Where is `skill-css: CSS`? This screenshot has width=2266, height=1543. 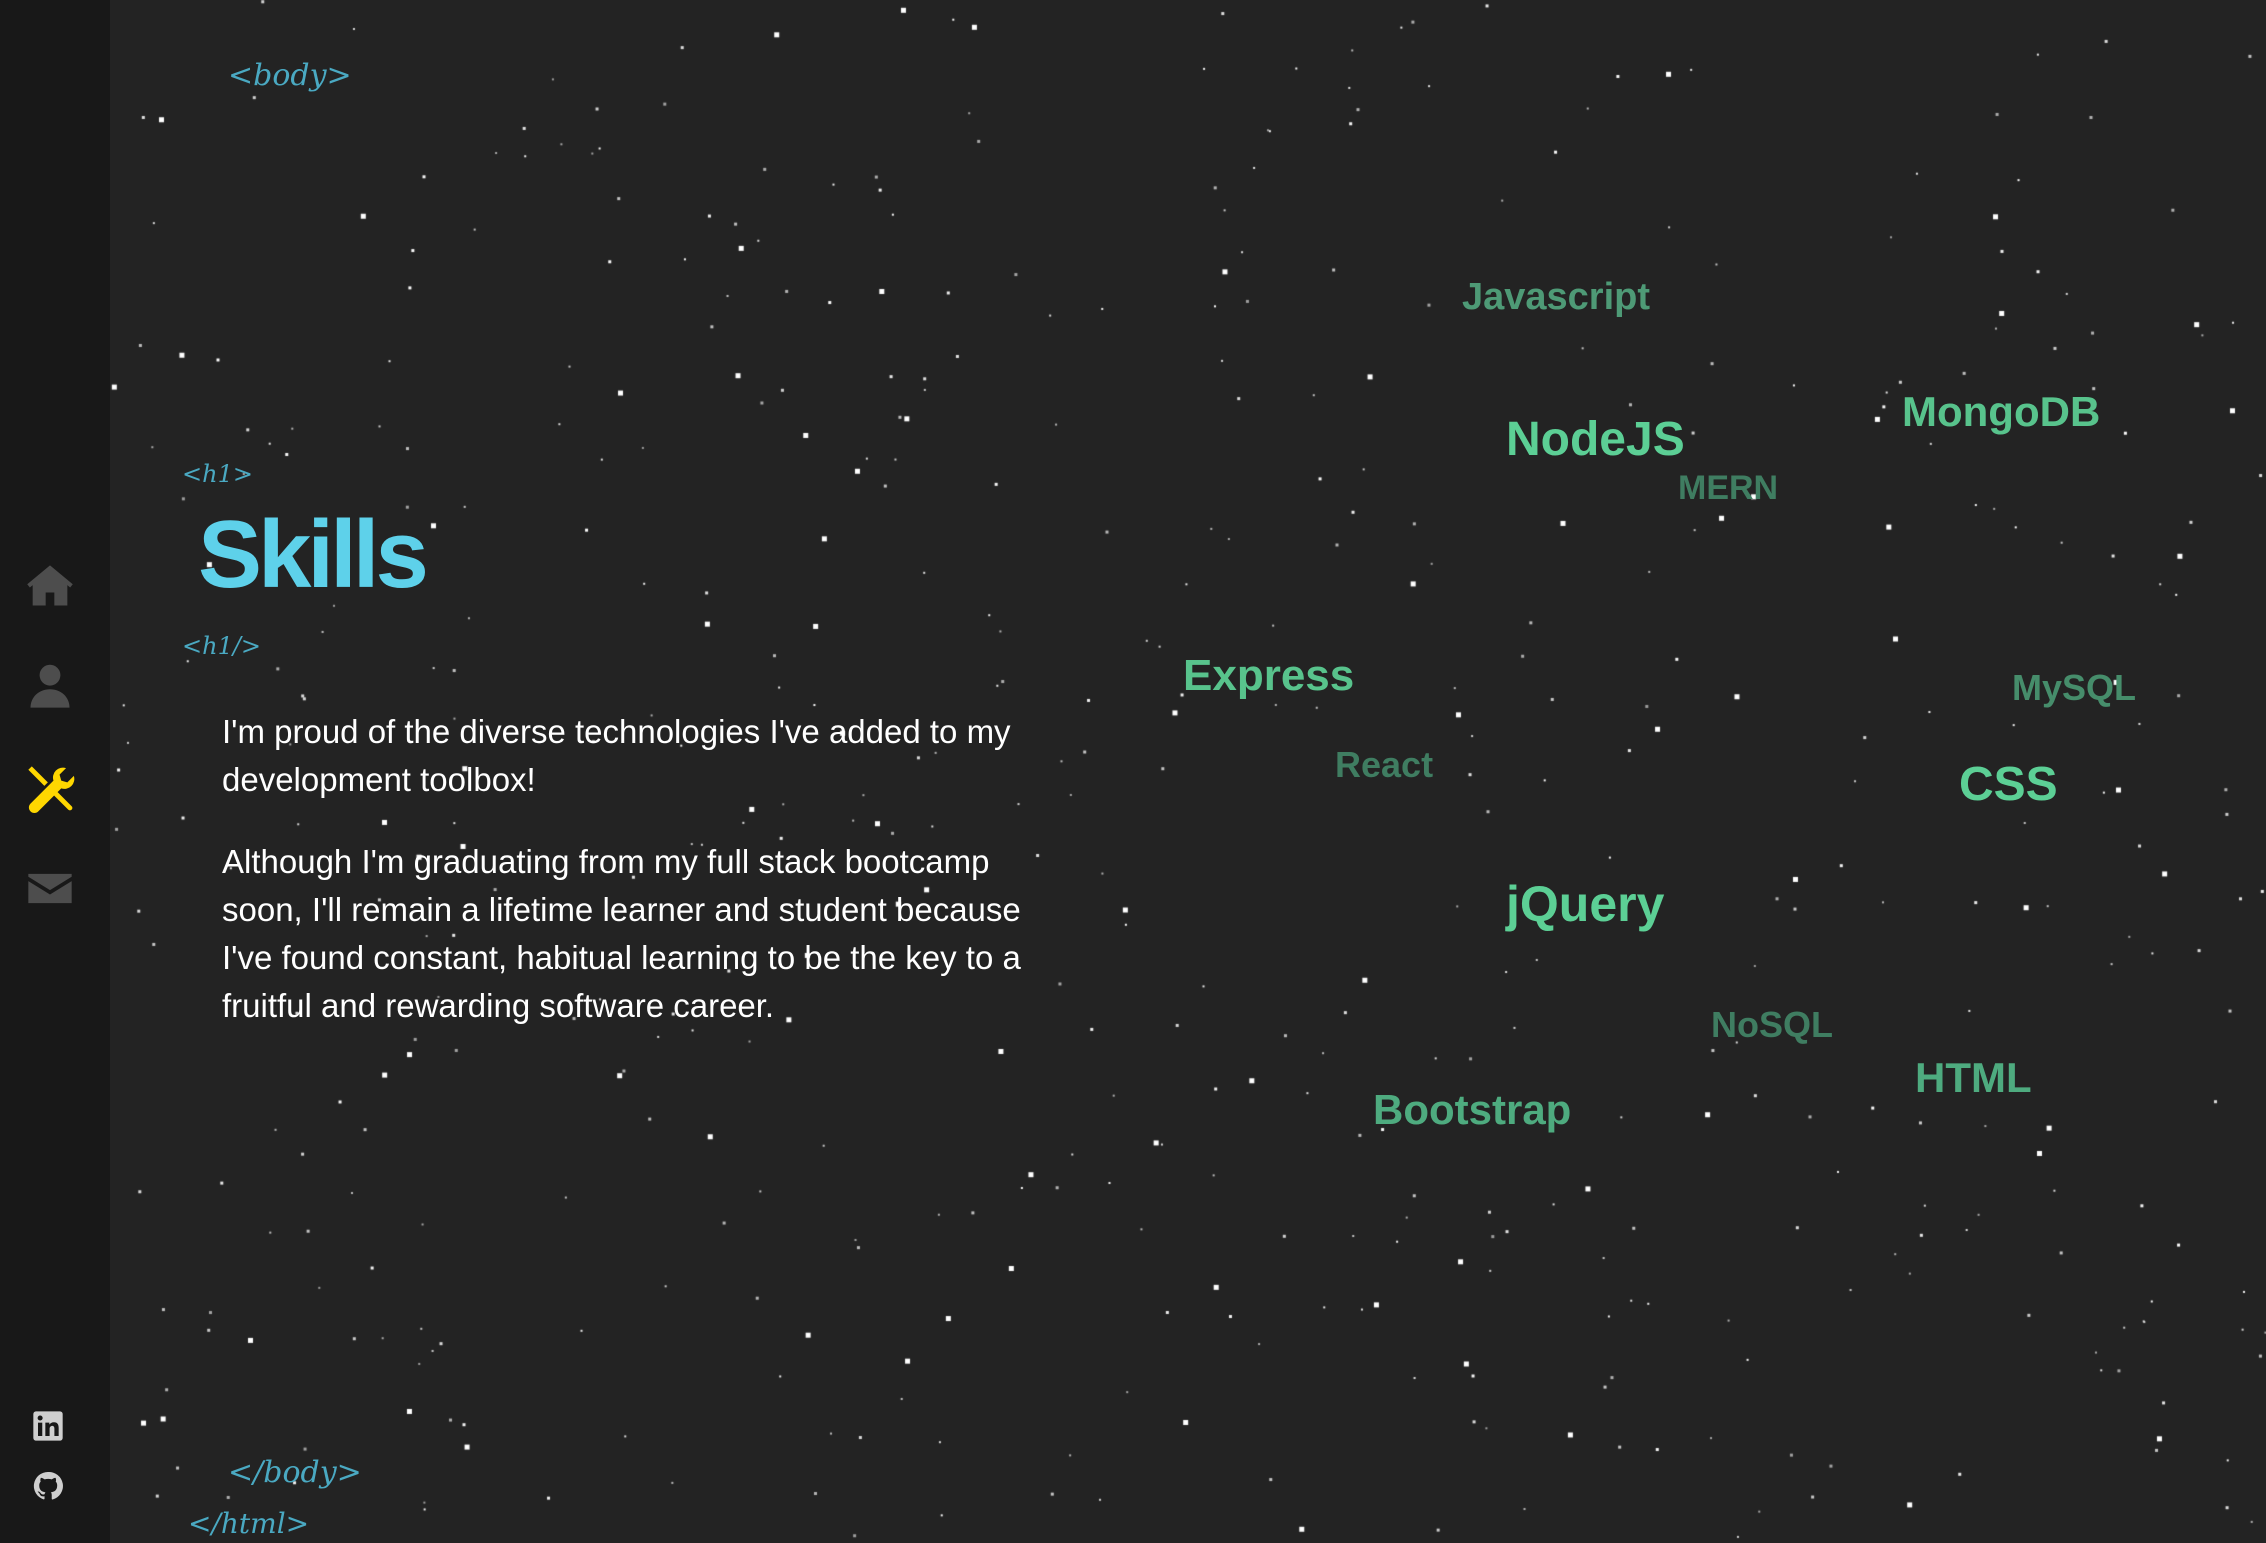
skill-css: CSS is located at coordinates (2008, 784).